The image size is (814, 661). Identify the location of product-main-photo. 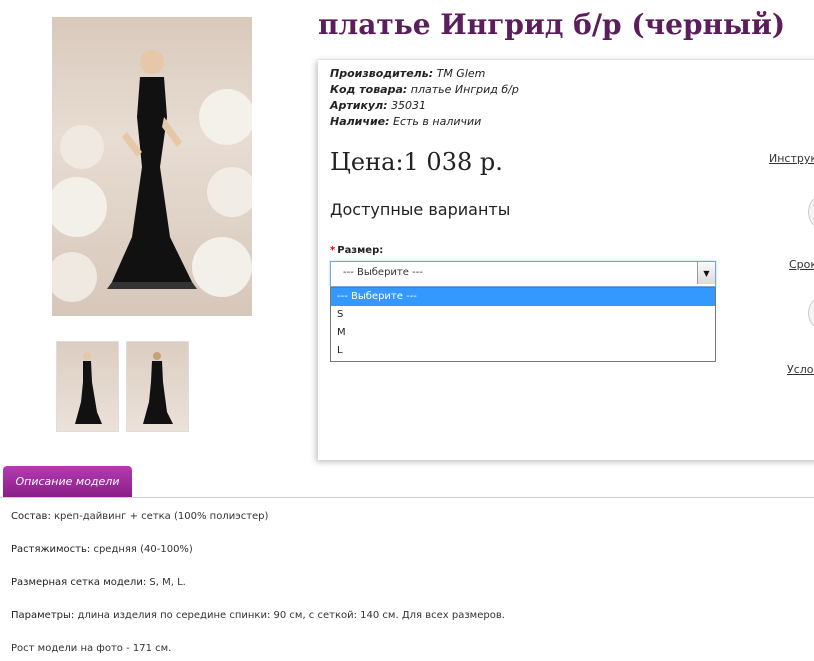
(152, 166).